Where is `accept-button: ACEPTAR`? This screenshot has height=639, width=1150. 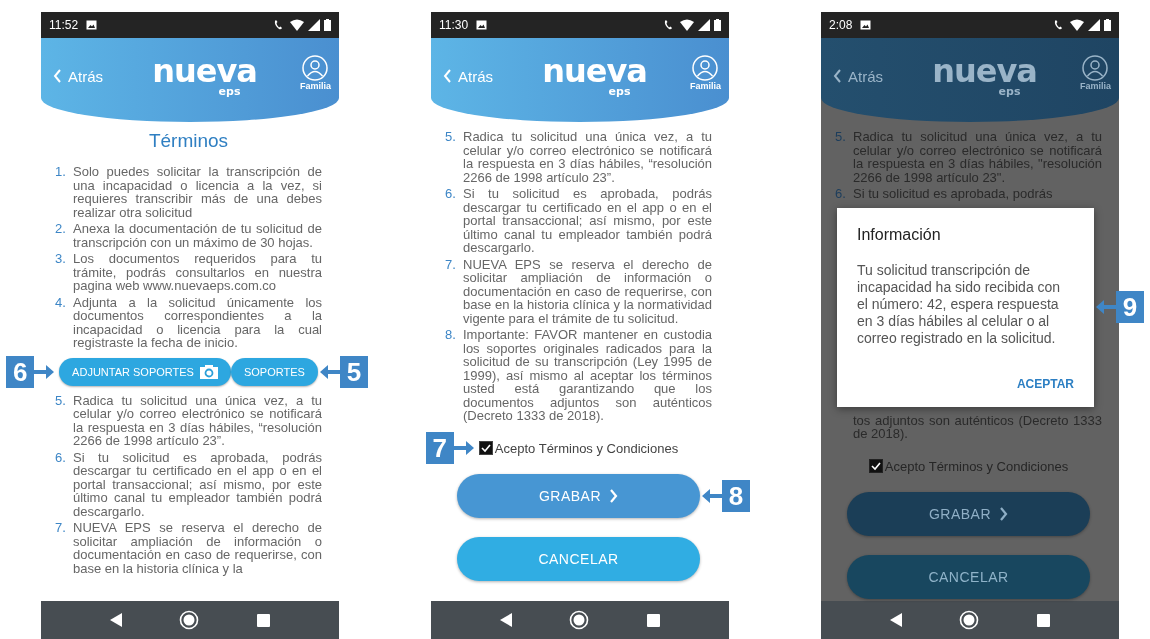 accept-button: ACEPTAR is located at coordinates (1045, 383).